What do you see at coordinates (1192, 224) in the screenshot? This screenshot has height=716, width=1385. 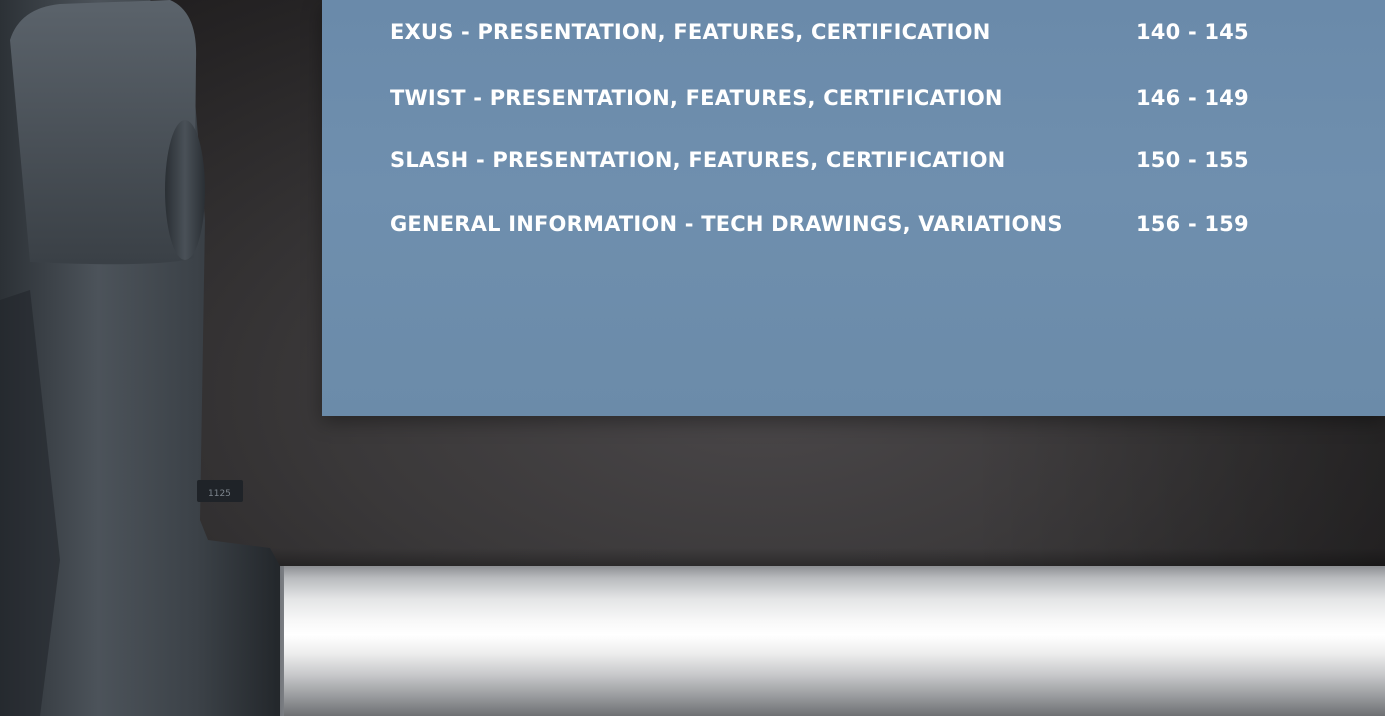 I see `toc-entry-pages: 156 - 159` at bounding box center [1192, 224].